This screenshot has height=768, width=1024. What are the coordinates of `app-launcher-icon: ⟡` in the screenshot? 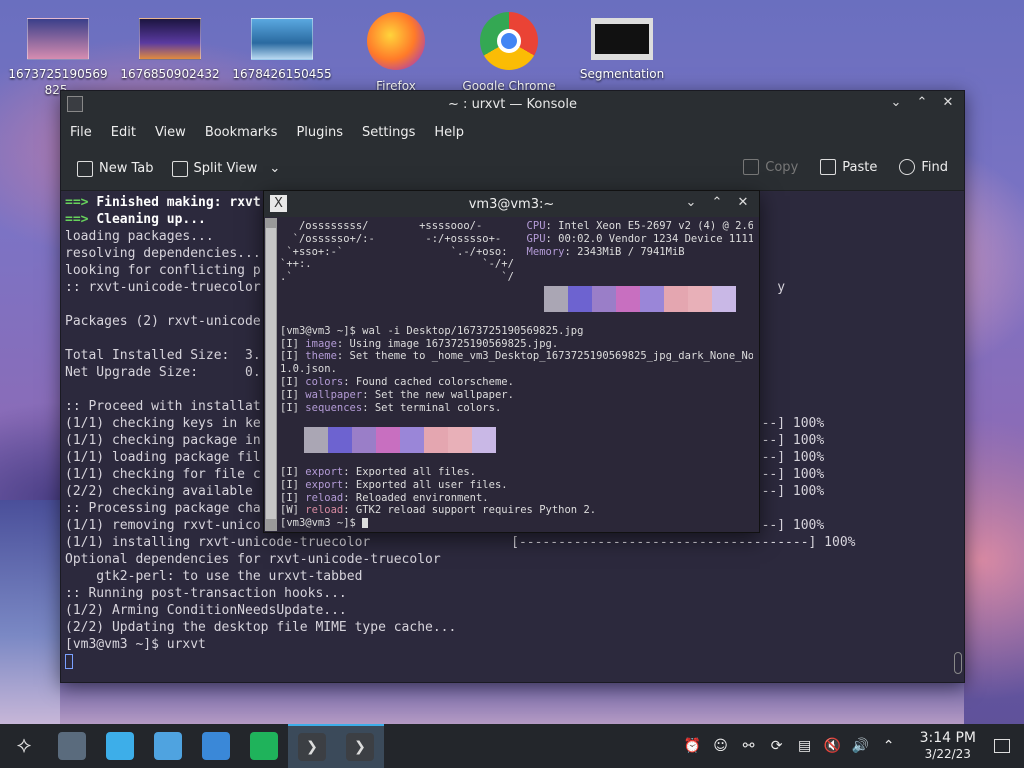 It's located at (24, 745).